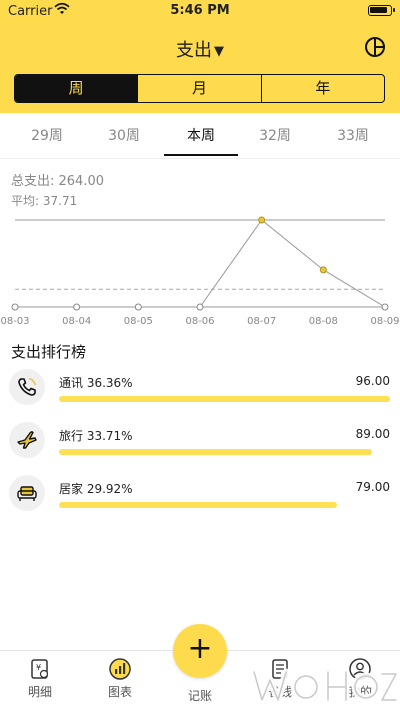 The width and height of the screenshot is (400, 710). Describe the element at coordinates (120, 669) in the screenshot. I see `chart-icon` at that location.